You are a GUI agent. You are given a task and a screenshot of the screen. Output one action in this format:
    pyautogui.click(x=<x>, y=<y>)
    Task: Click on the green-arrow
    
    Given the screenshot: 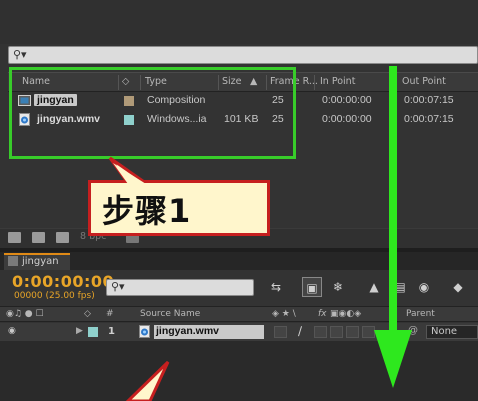 What is the action you would take?
    pyautogui.click(x=393, y=227)
    